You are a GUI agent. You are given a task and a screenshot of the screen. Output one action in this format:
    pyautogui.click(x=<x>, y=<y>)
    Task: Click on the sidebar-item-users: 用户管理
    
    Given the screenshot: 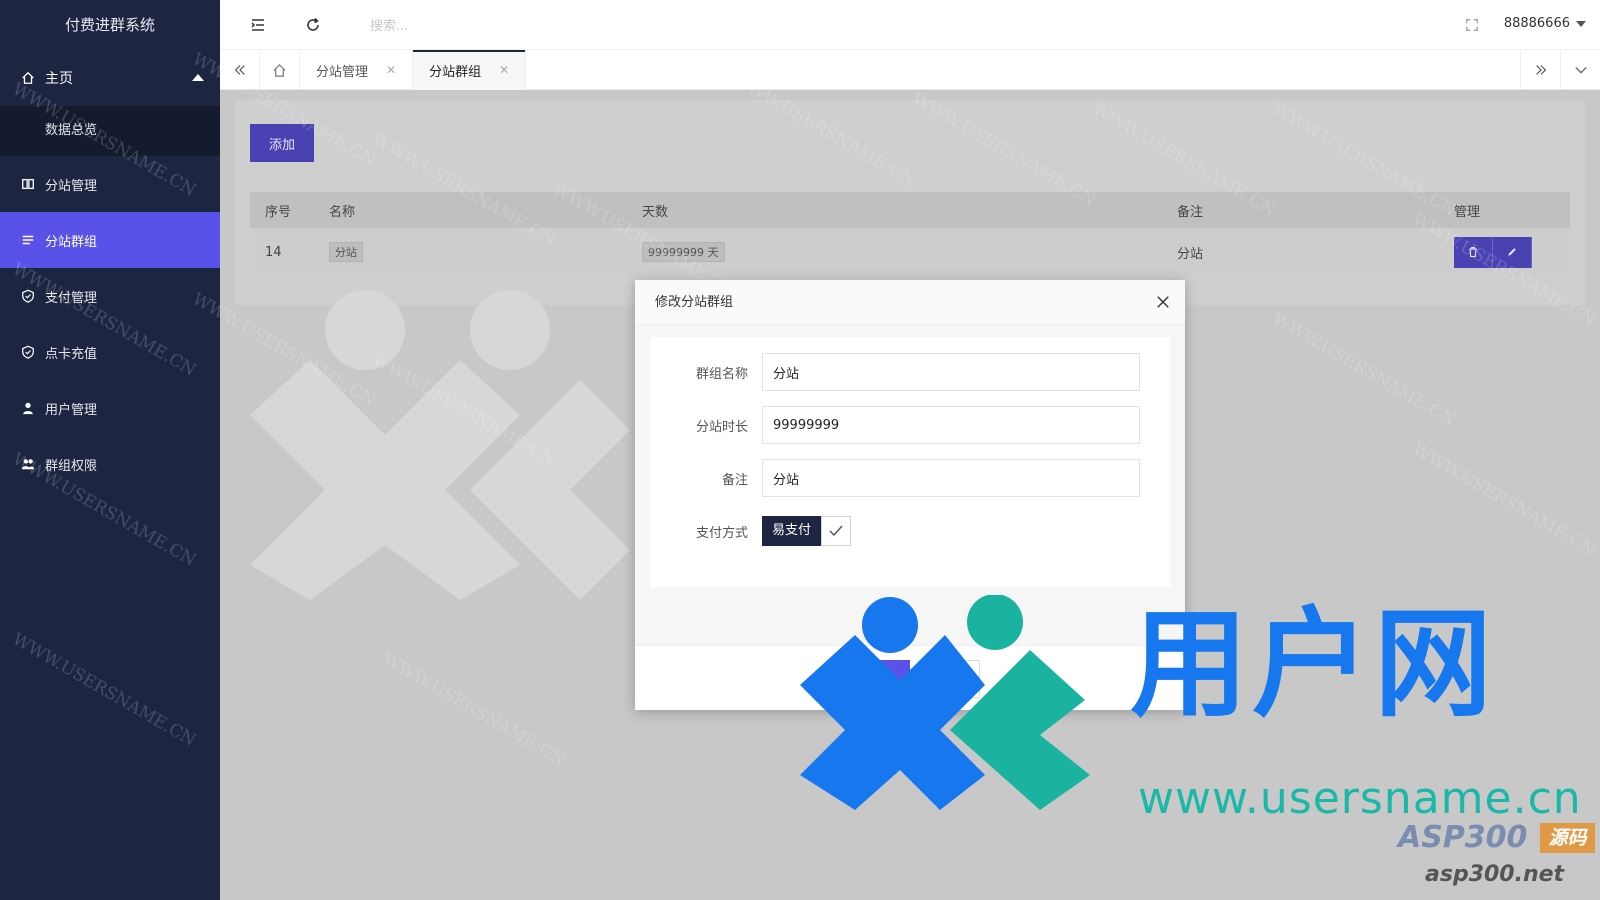 What is the action you would take?
    pyautogui.click(x=110, y=408)
    